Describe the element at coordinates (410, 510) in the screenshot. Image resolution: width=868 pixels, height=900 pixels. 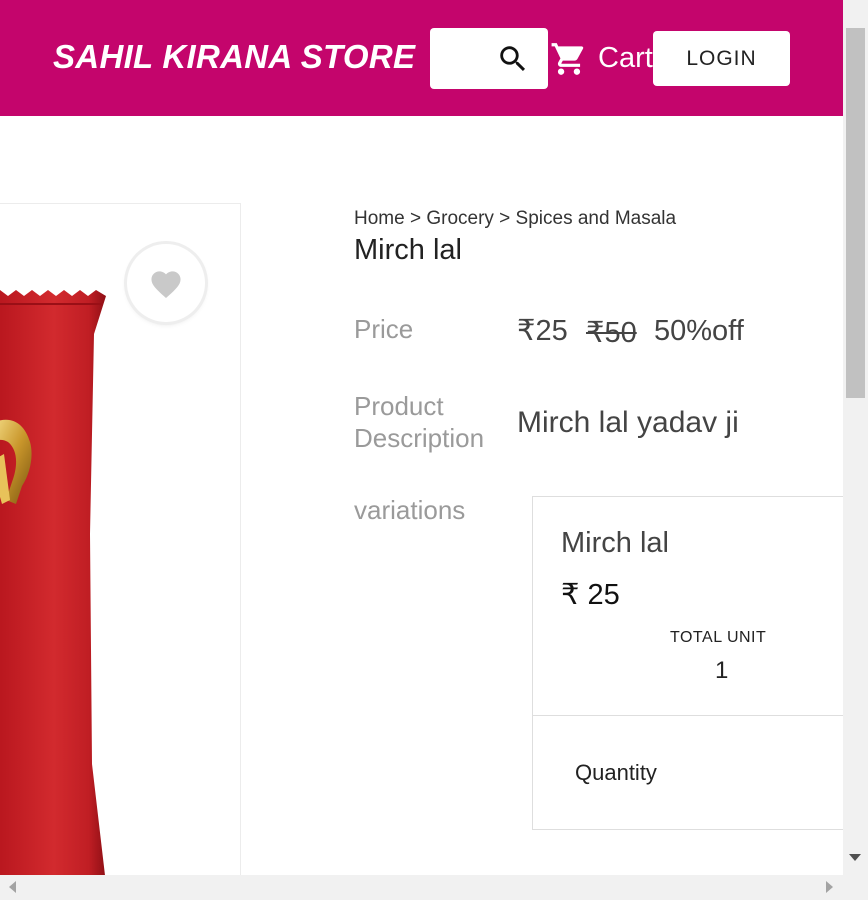
I see `variations-label: variations` at that location.